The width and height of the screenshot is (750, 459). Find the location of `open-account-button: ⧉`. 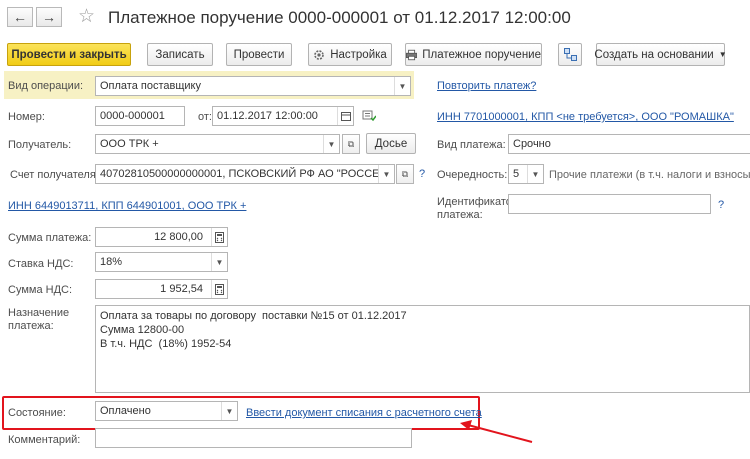

open-account-button: ⧉ is located at coordinates (405, 174).